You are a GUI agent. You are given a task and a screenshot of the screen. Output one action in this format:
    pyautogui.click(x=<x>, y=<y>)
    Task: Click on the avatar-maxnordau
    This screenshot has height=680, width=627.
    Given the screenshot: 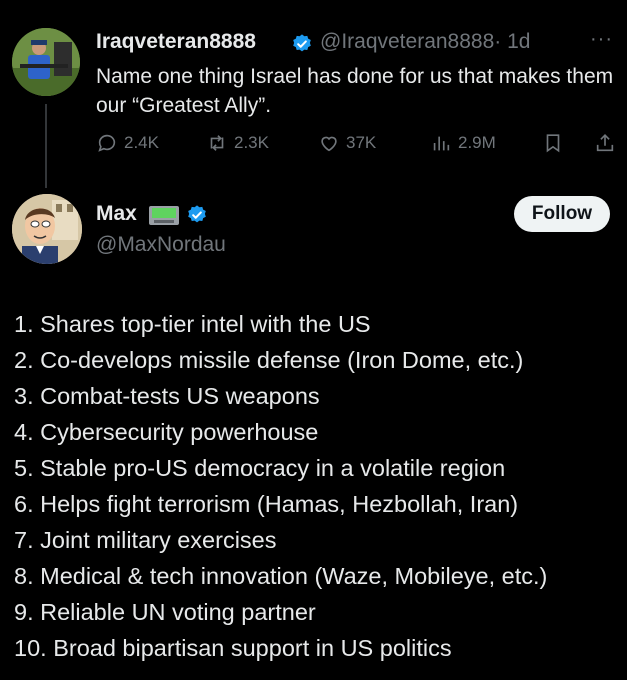 What is the action you would take?
    pyautogui.click(x=47, y=229)
    